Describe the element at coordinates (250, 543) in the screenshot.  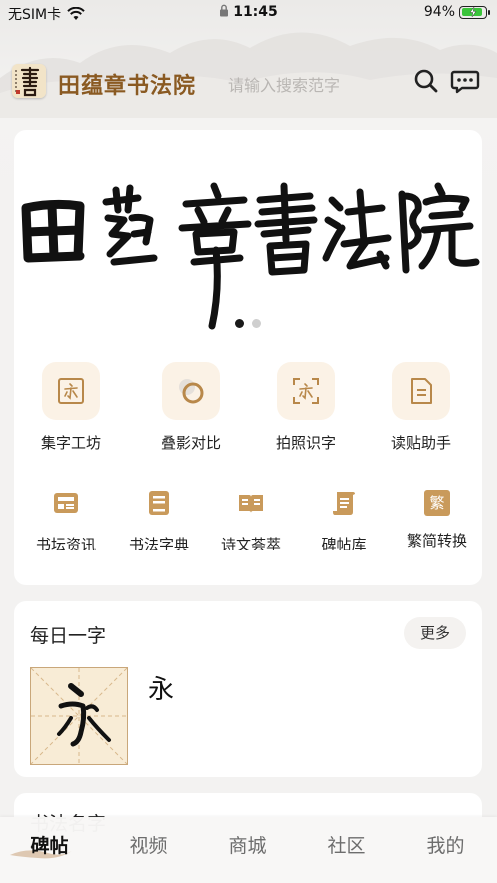
I see `feature-label: 诗文荟萃` at that location.